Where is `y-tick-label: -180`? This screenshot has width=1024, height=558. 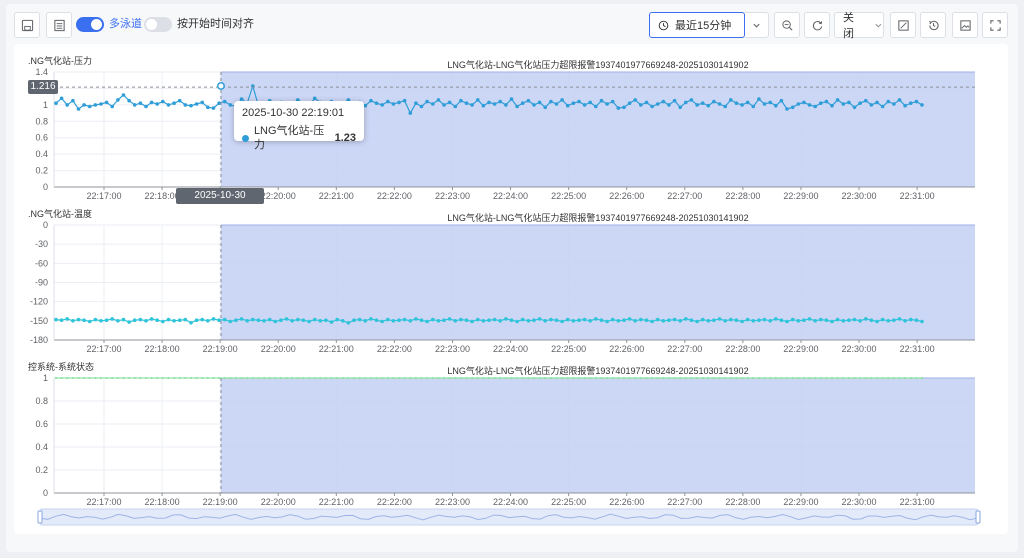 y-tick-label: -180 is located at coordinates (39, 340).